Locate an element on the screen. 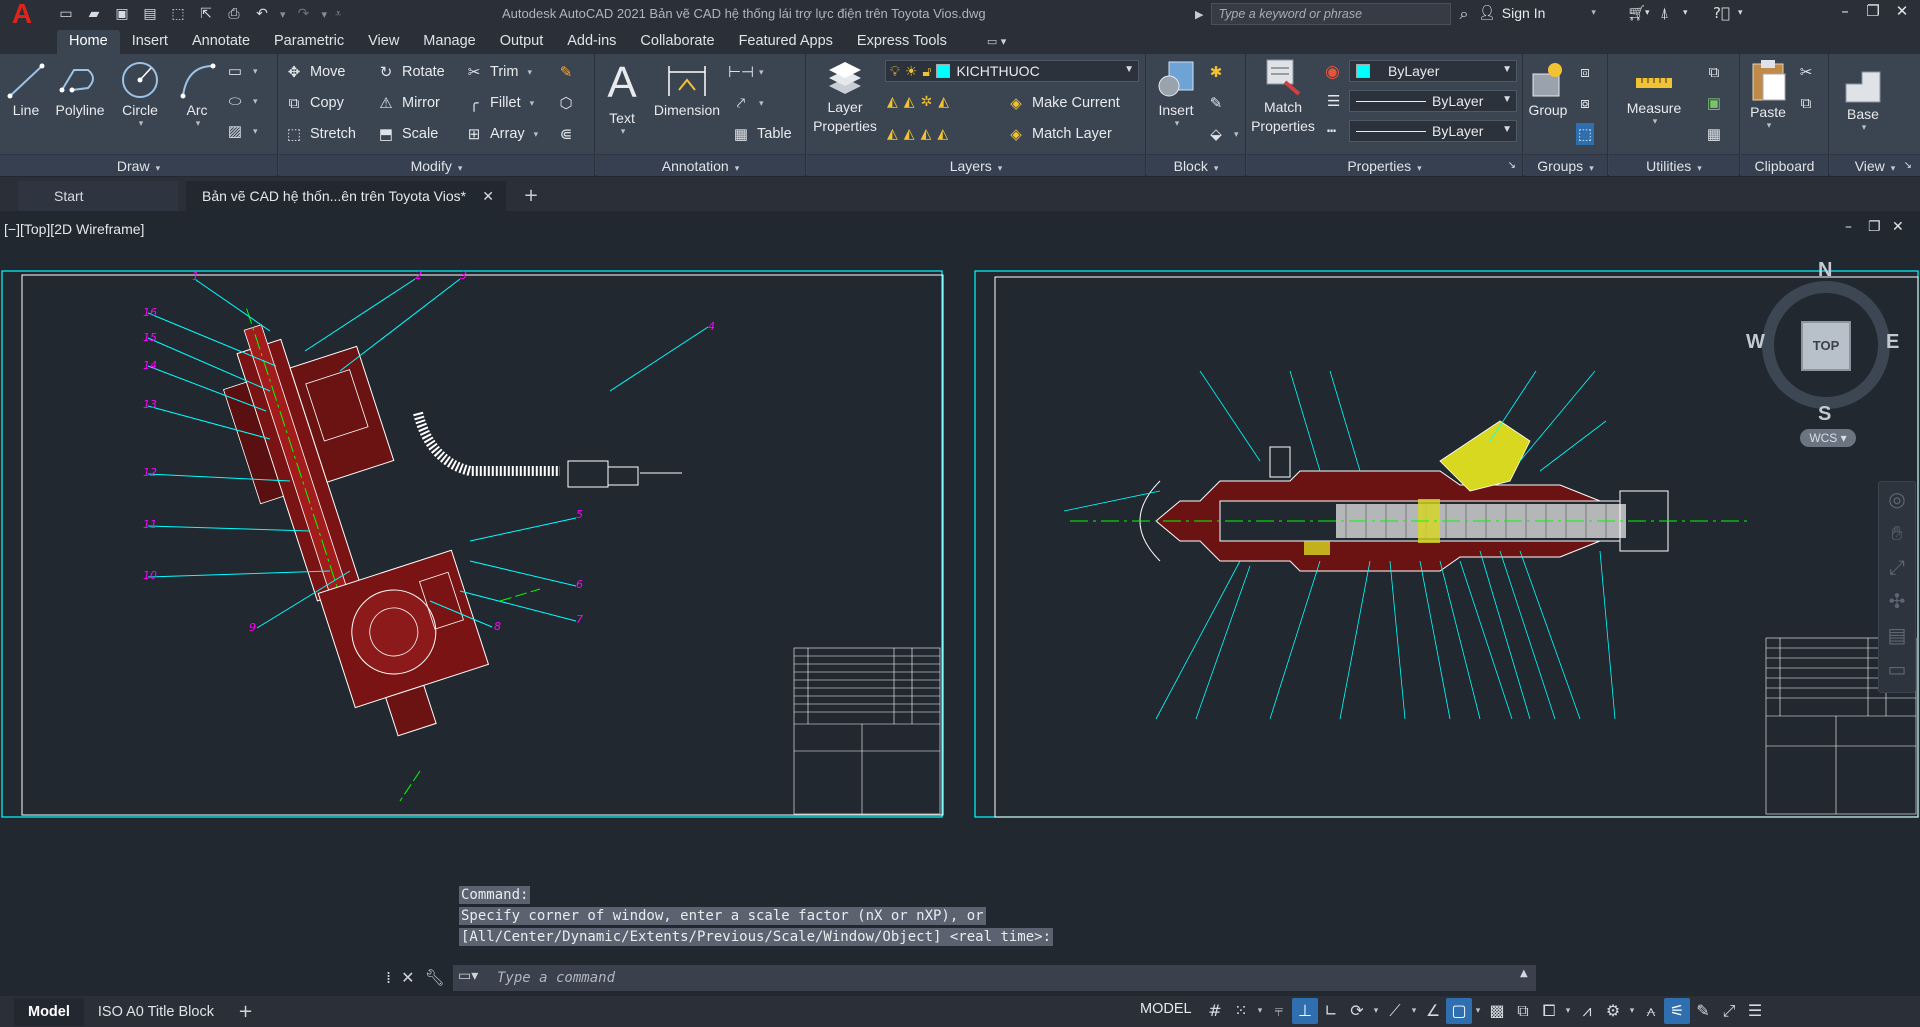 Image resolution: width=1920 pixels, height=1027 pixels. undo-dropdown-icon: ▾ is located at coordinates (283, 14).